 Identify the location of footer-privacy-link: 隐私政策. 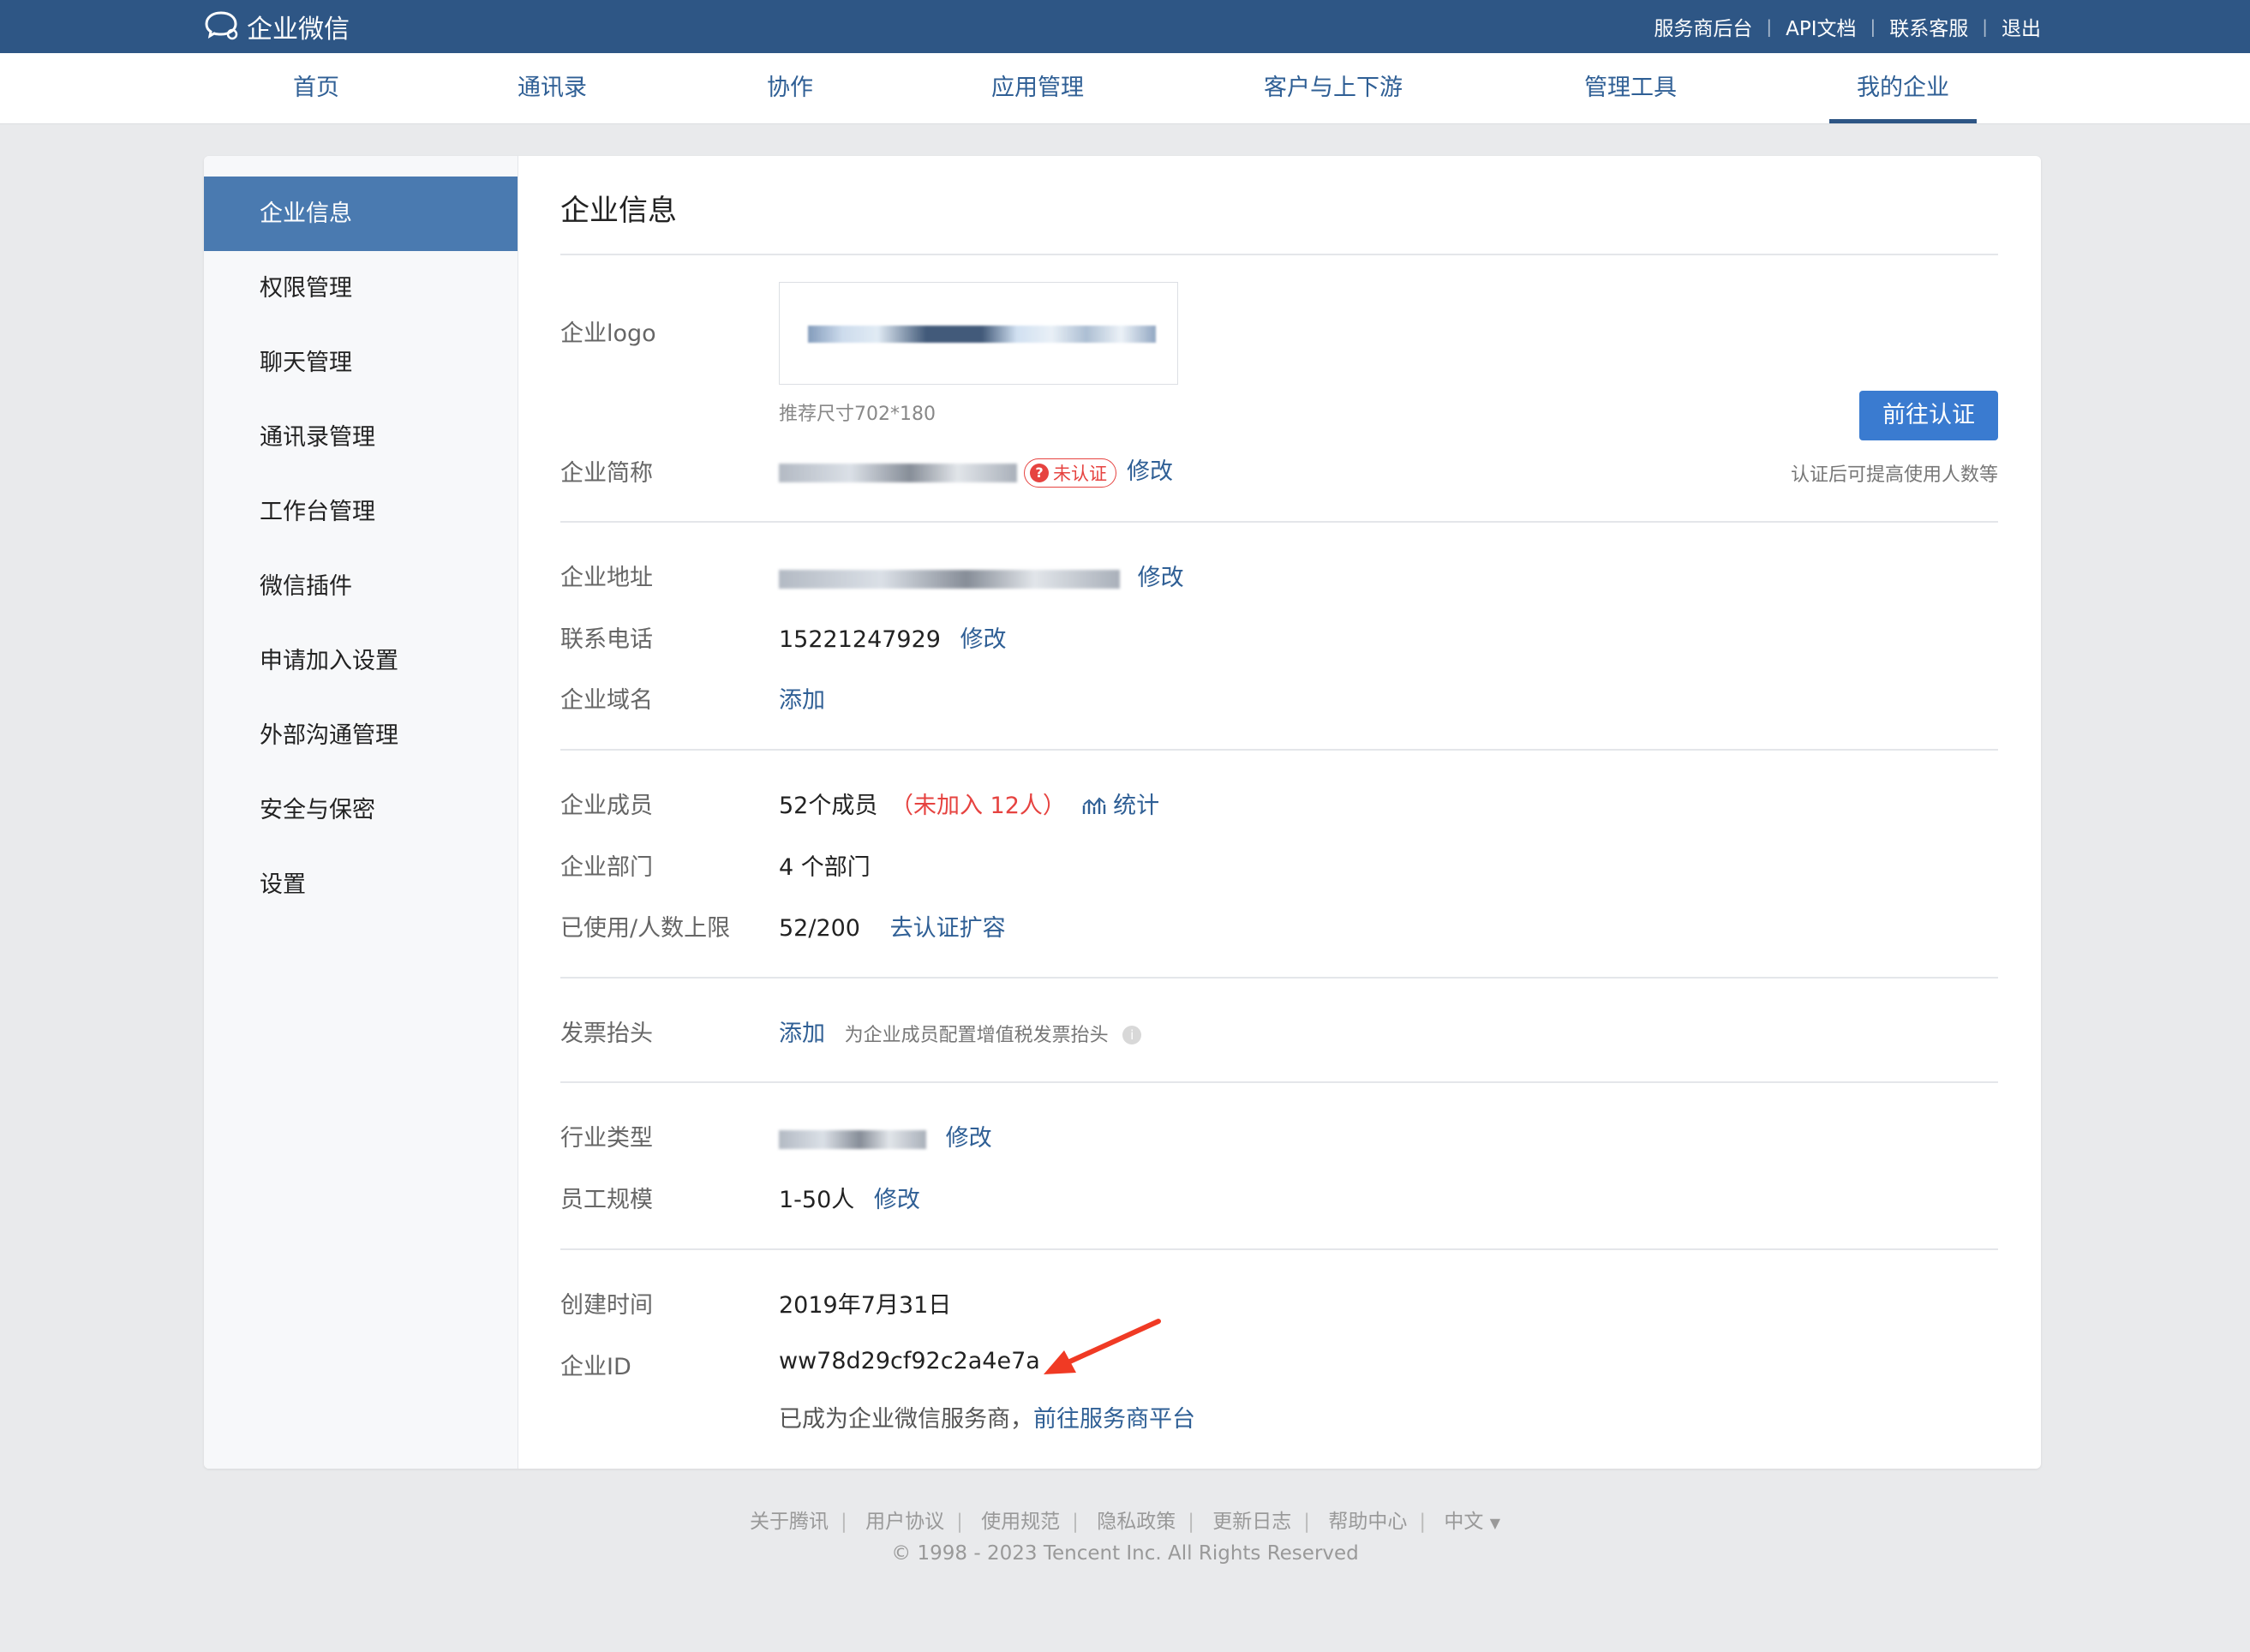
(1136, 1522).